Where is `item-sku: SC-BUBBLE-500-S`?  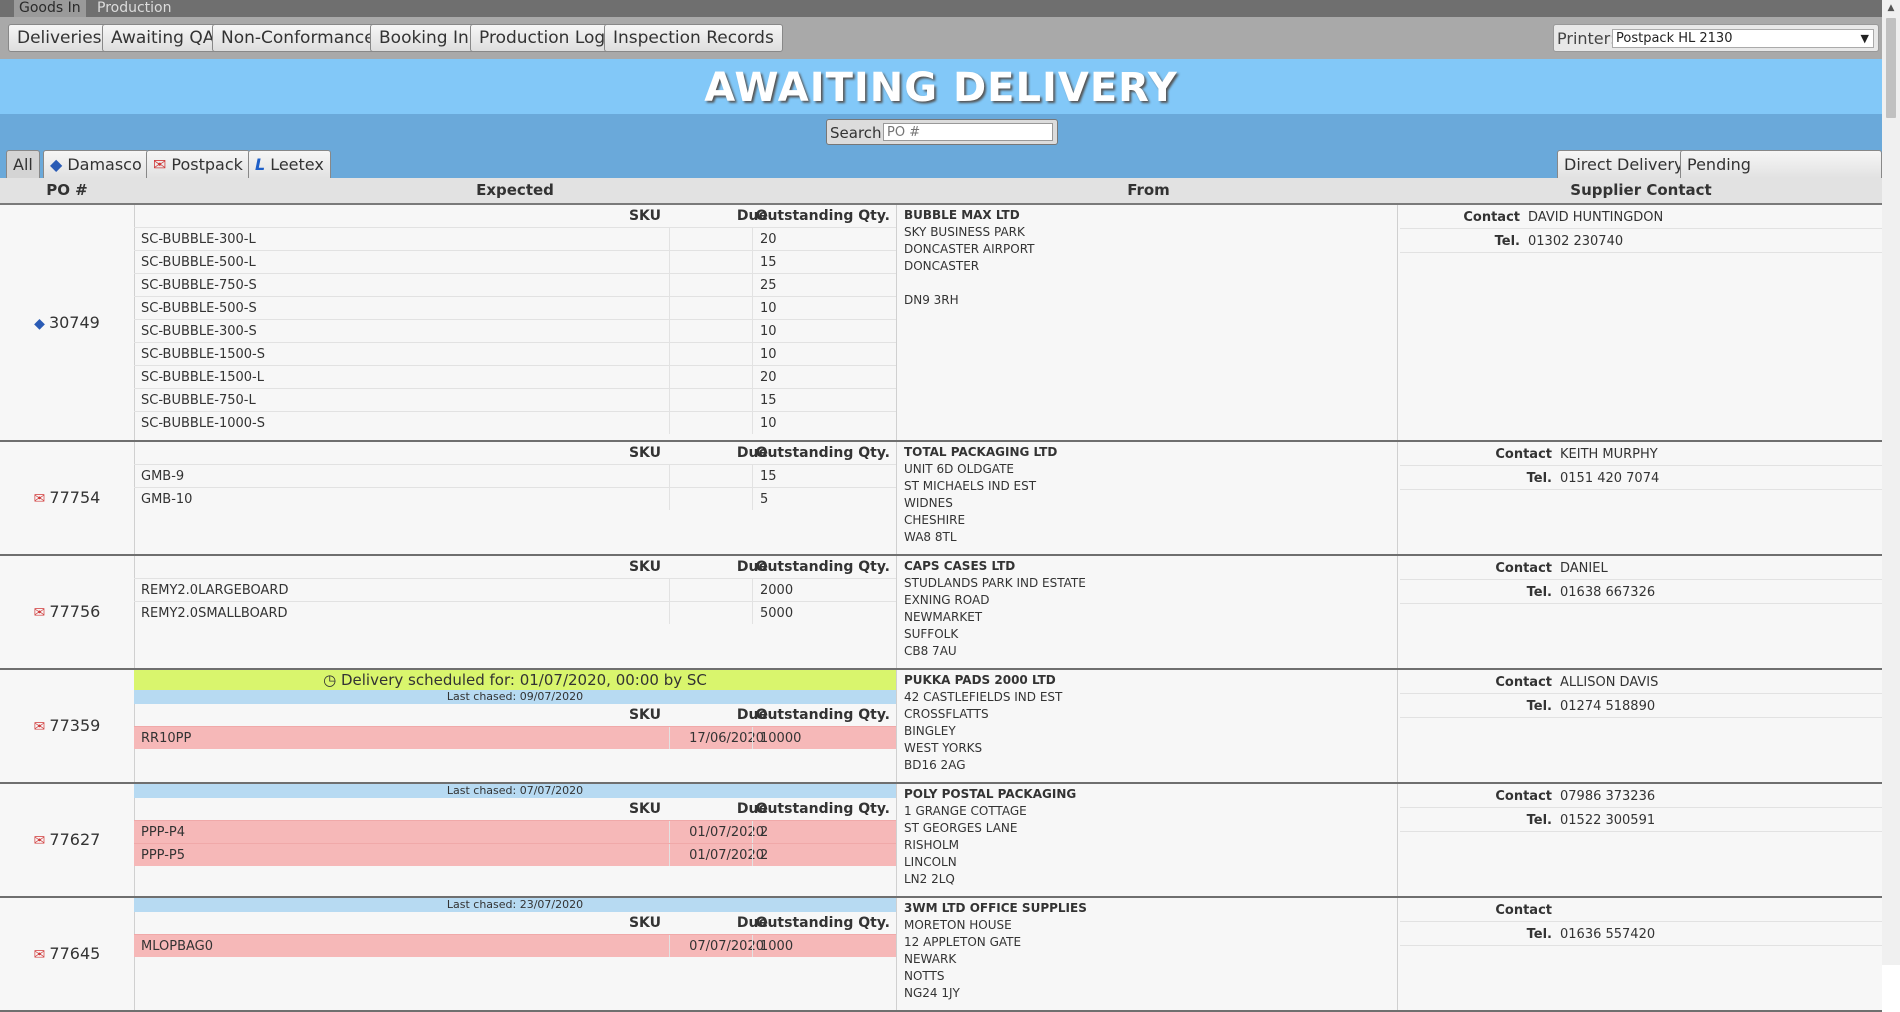
item-sku: SC-BUBBLE-500-S is located at coordinates (199, 308).